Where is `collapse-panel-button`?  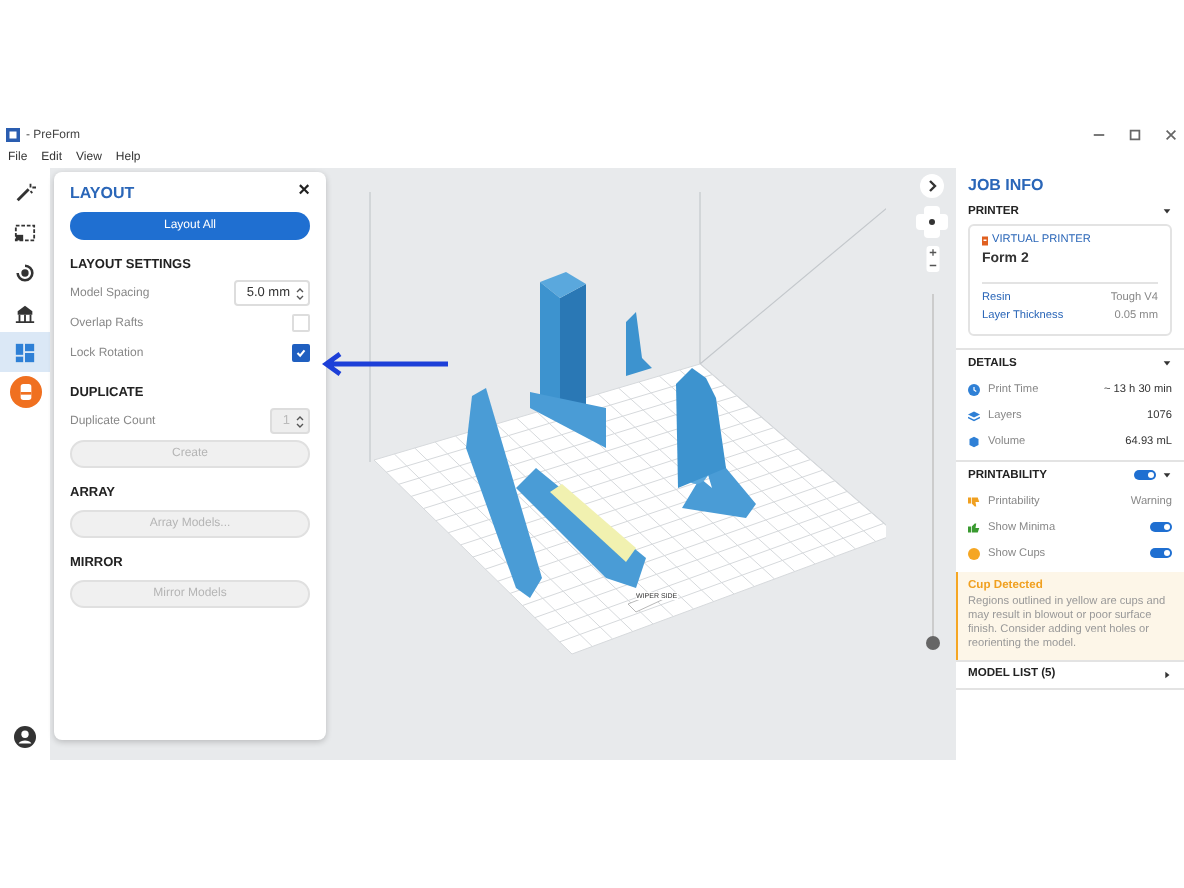
collapse-panel-button is located at coordinates (932, 186).